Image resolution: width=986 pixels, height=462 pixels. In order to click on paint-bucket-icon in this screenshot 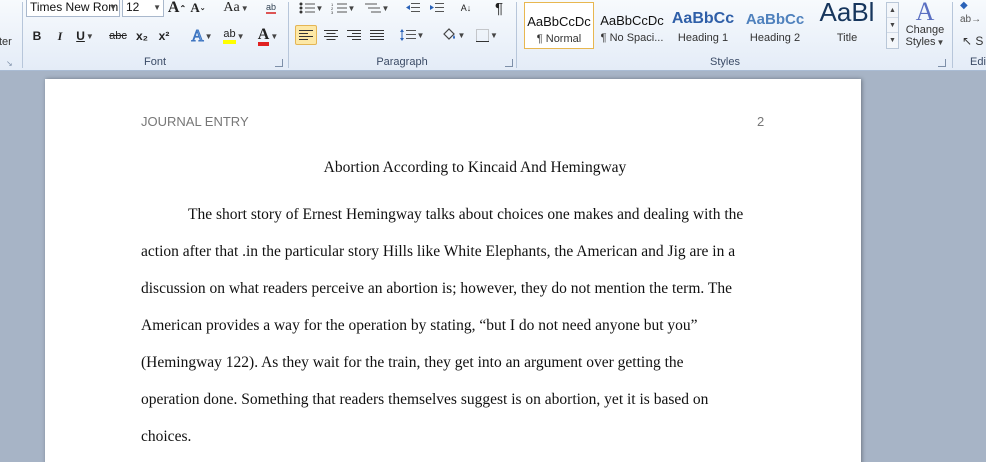, I will do `click(448, 34)`.